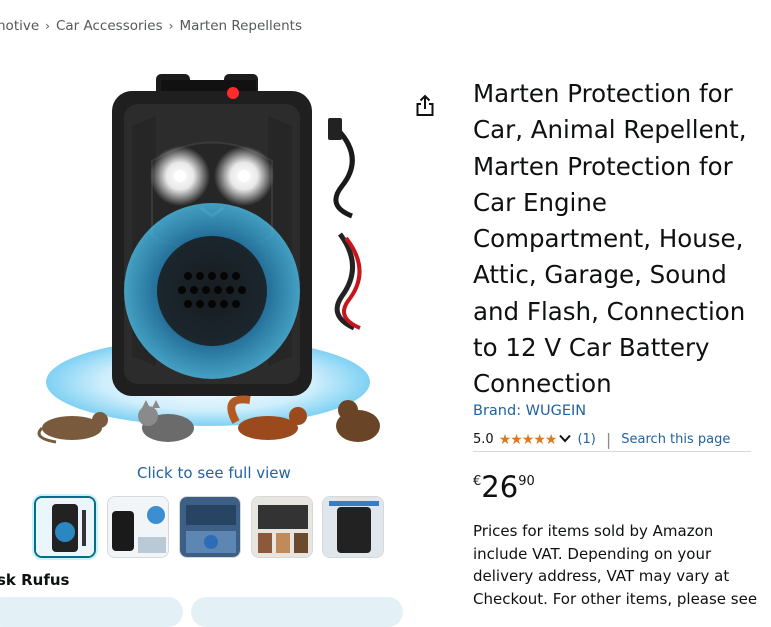 The width and height of the screenshot is (771, 627). Describe the element at coordinates (109, 26) in the screenshot. I see `breadcrumb-item-car-accessories: Car Accessories` at that location.